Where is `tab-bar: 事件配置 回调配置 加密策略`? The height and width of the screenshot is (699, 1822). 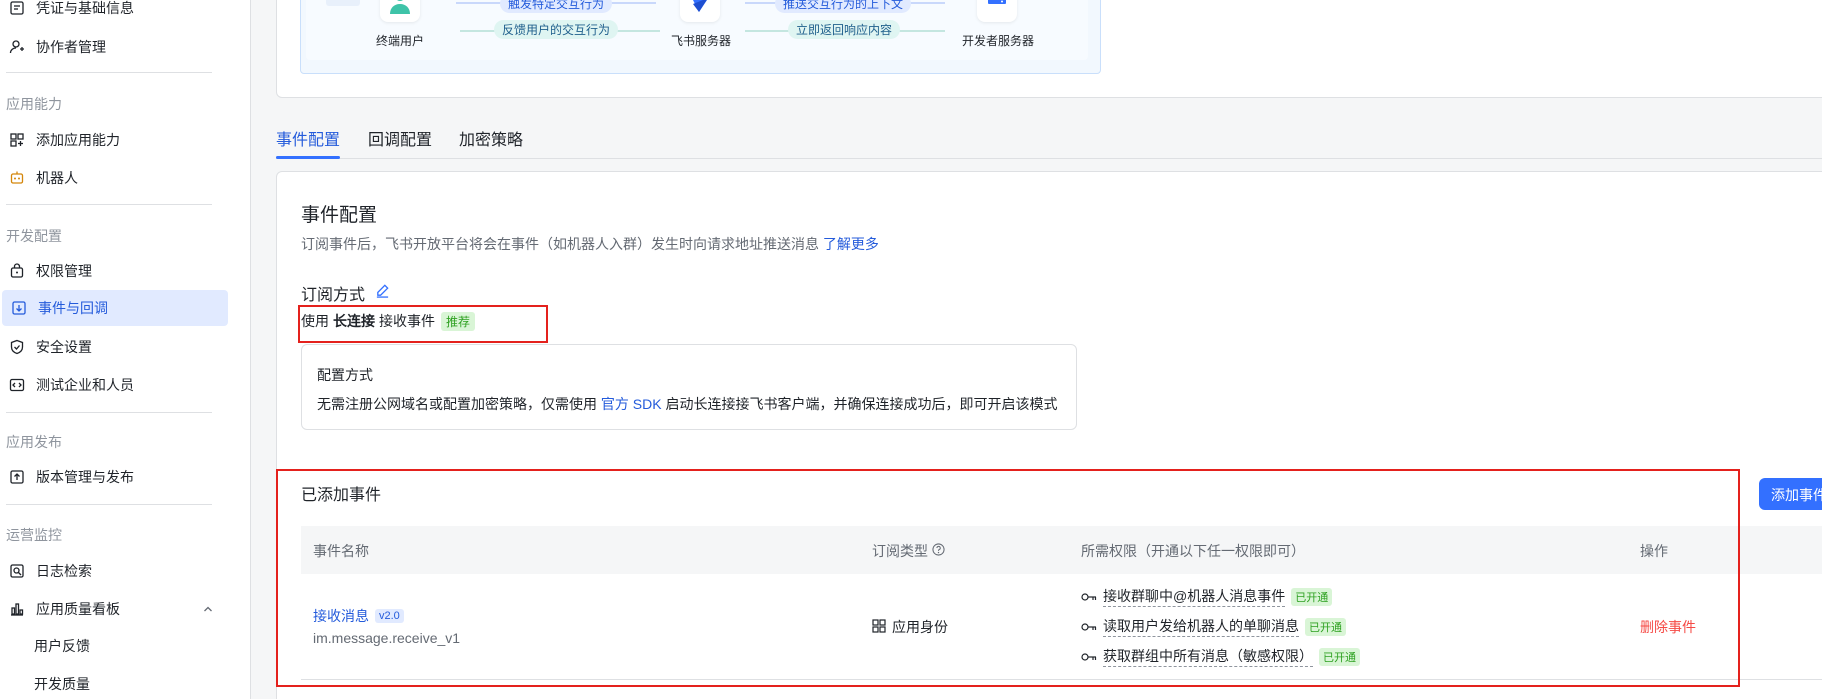
tab-bar: 事件配置 回调配置 加密策略 is located at coordinates (1049, 138).